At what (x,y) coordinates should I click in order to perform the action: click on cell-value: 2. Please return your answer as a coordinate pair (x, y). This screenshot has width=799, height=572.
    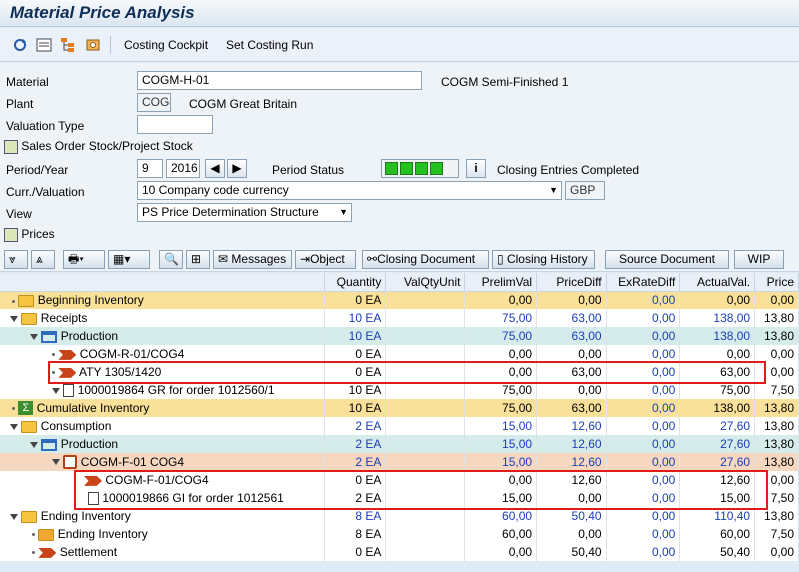
    Looking at the image, I should click on (359, 444).